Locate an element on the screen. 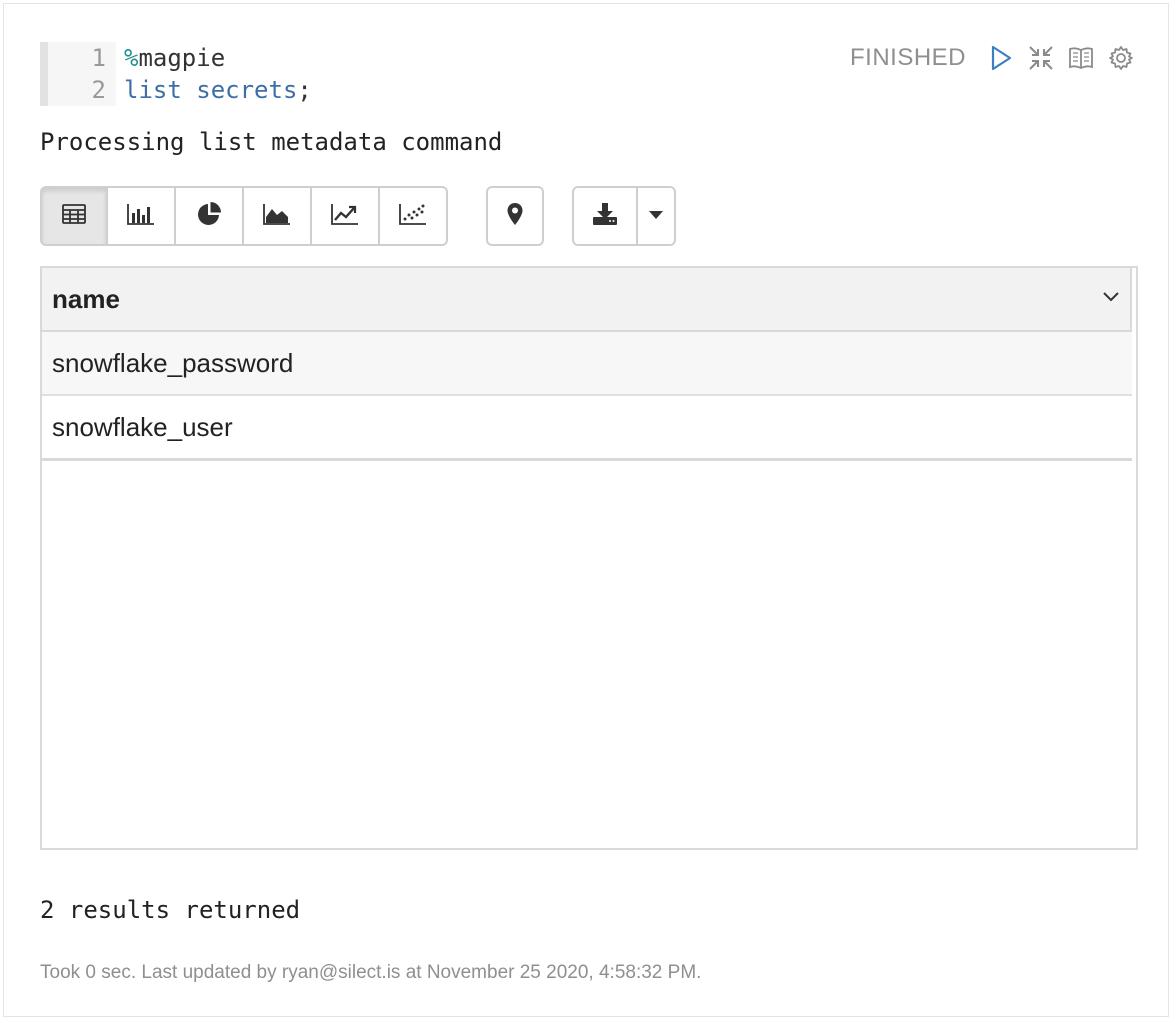 The image size is (1174, 1020). map-pin-icon is located at coordinates (515, 216).